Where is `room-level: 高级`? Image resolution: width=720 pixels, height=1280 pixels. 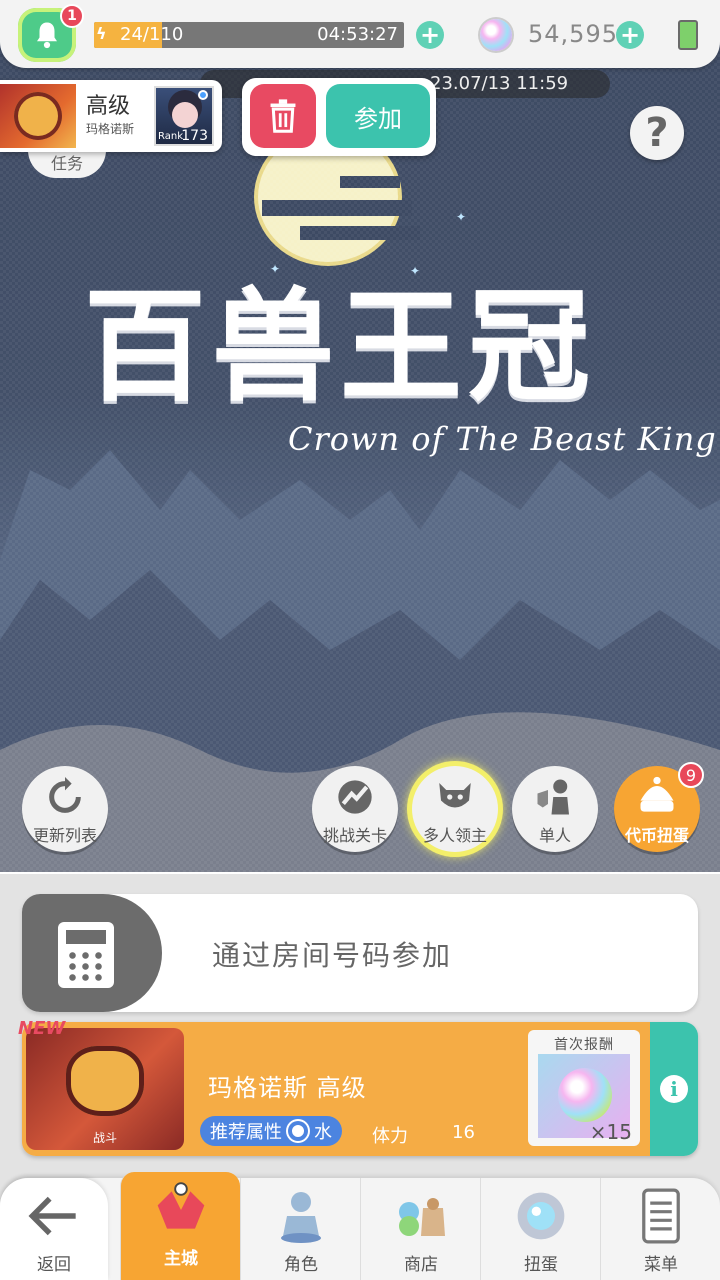 room-level: 高级 is located at coordinates (108, 106).